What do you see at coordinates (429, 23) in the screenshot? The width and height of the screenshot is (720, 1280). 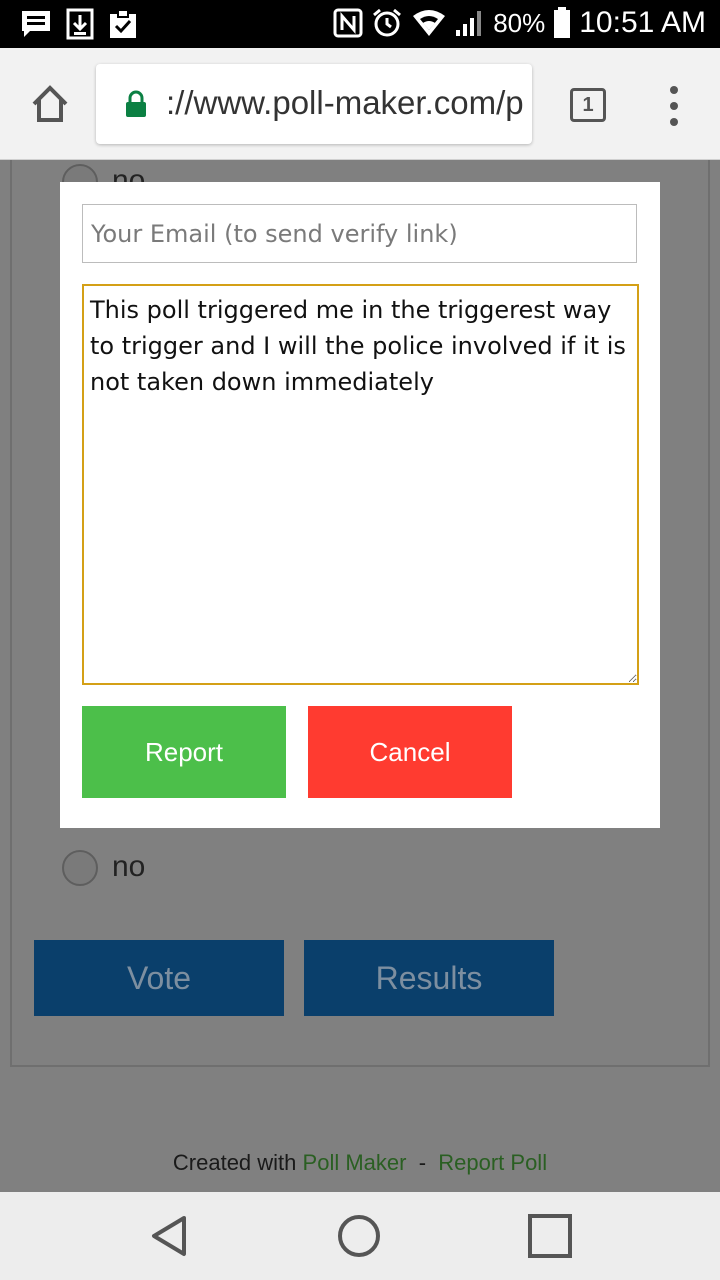 I see `wifi-icon` at bounding box center [429, 23].